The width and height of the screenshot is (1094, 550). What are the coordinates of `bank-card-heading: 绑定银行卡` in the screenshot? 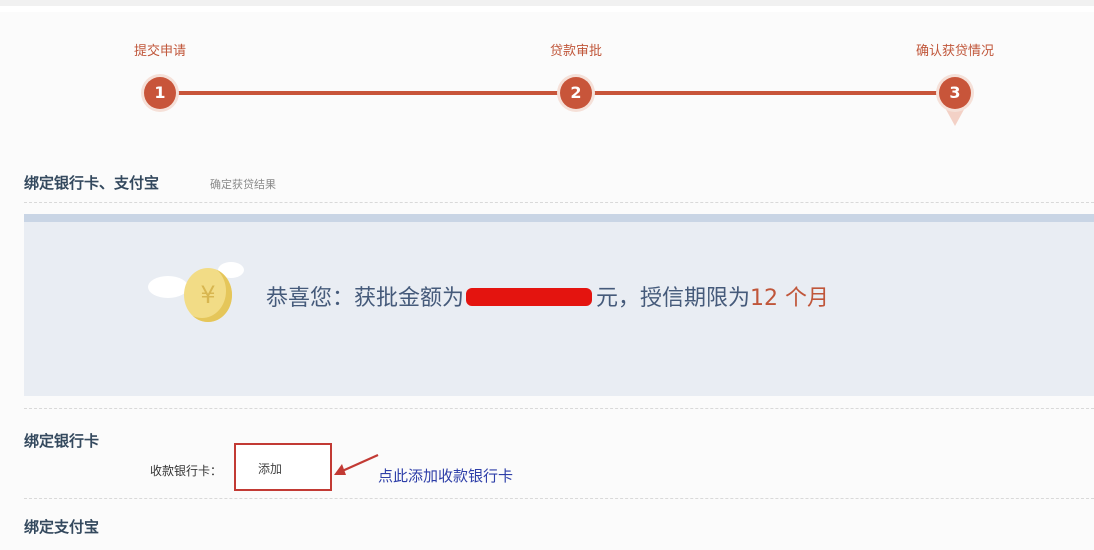 It's located at (62, 441).